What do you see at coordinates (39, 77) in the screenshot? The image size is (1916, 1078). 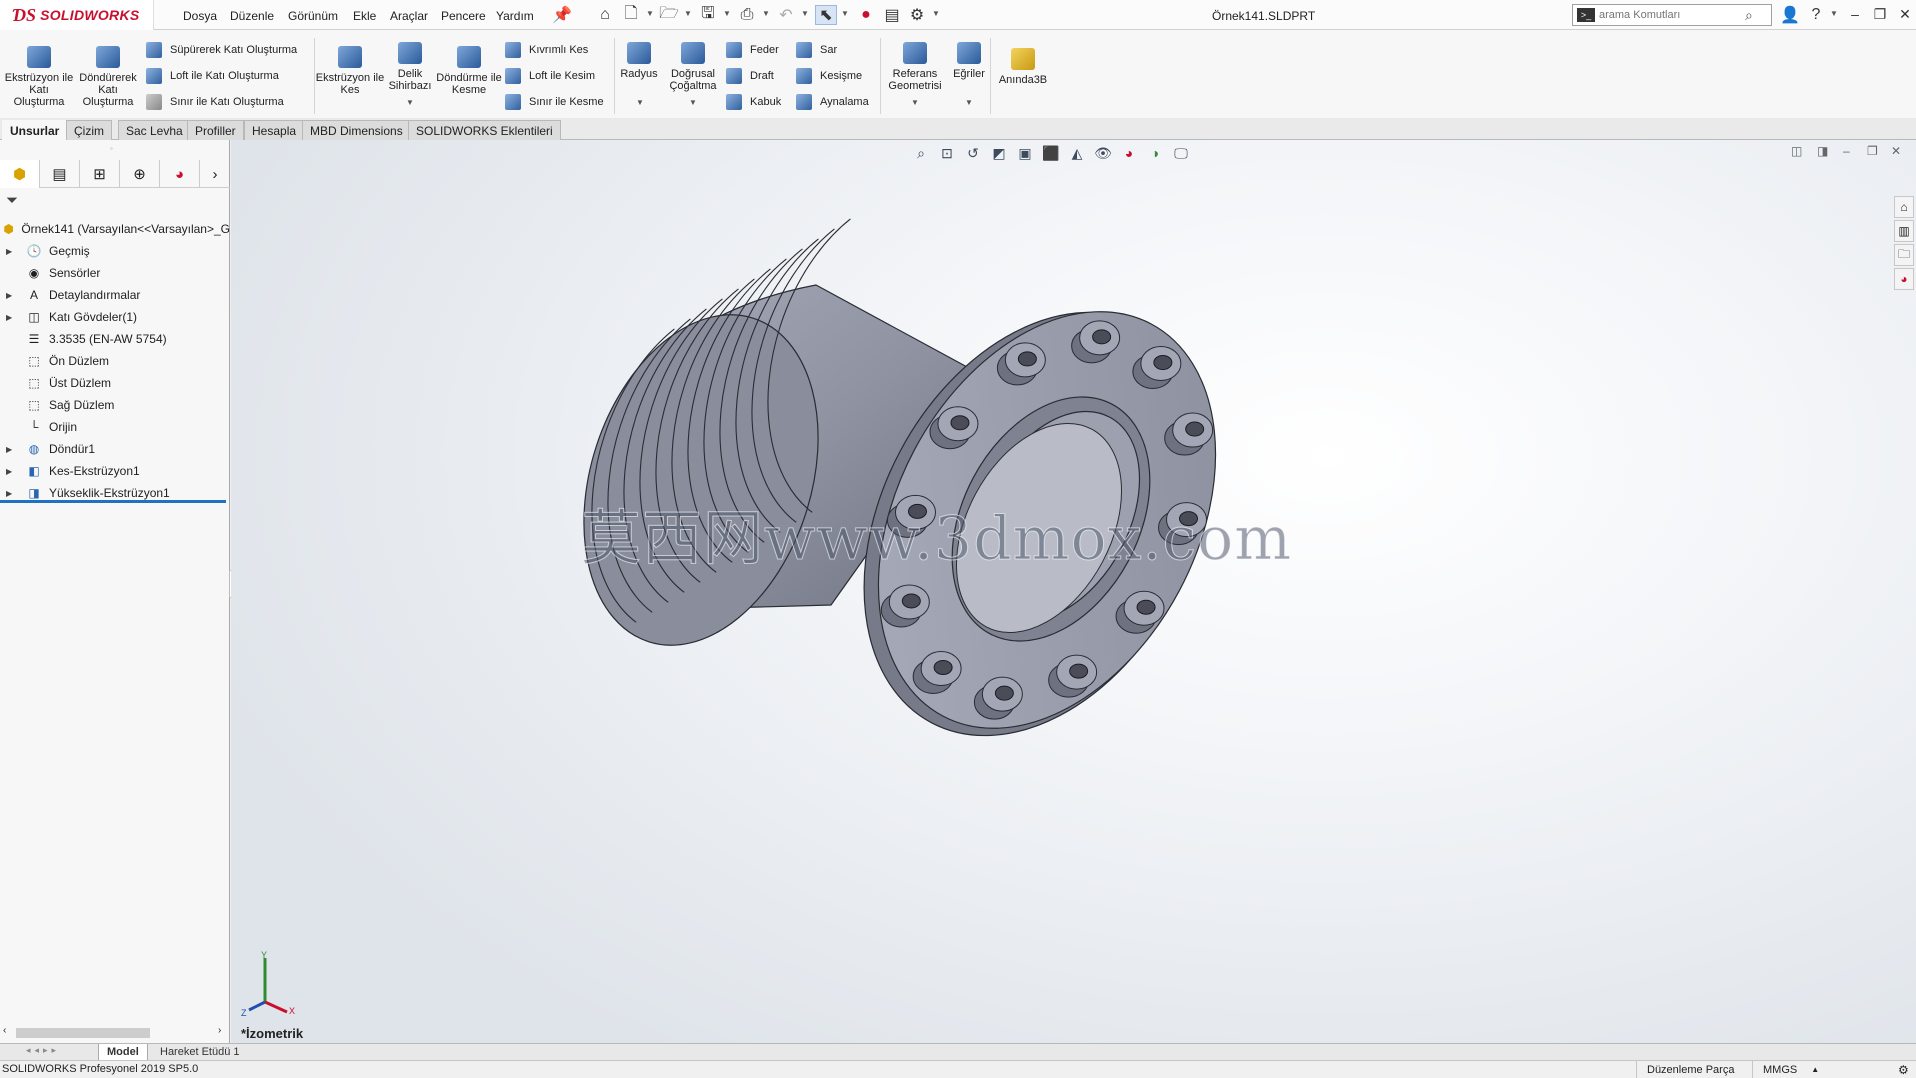 I see `extrude-boss-button: Ekstrüzyon ile Katı Oluşturma` at bounding box center [39, 77].